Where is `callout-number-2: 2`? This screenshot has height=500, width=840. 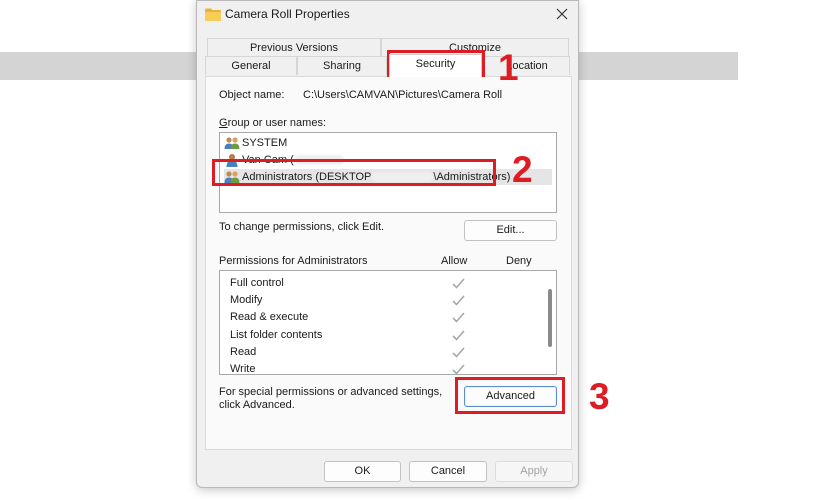
callout-number-2: 2 is located at coordinates (522, 169).